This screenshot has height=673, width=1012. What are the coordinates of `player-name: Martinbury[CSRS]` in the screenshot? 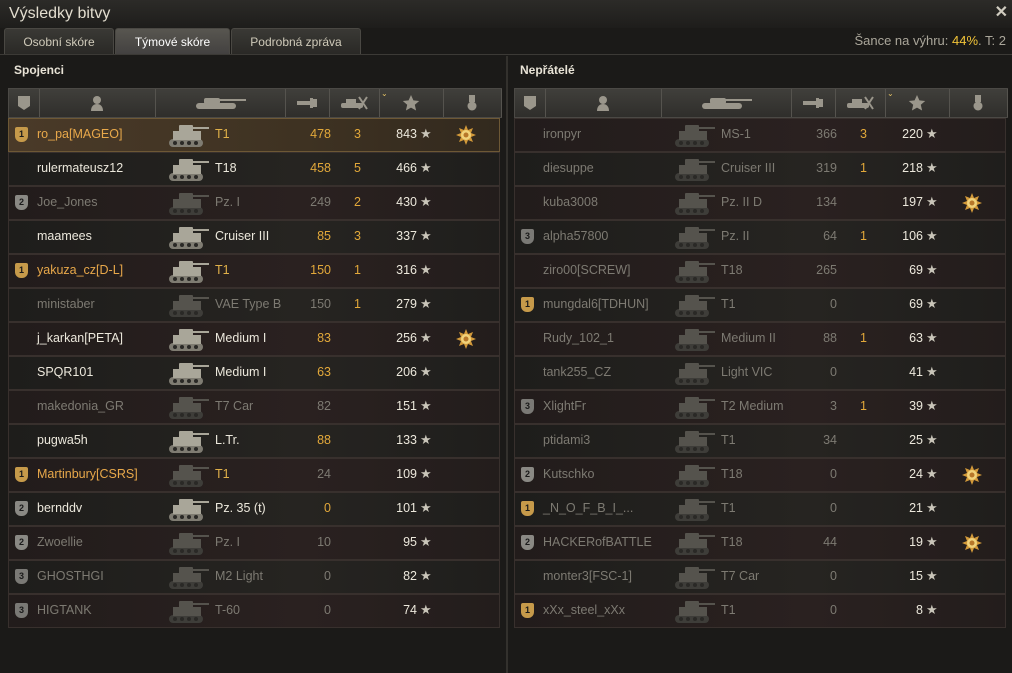 It's located at (87, 474).